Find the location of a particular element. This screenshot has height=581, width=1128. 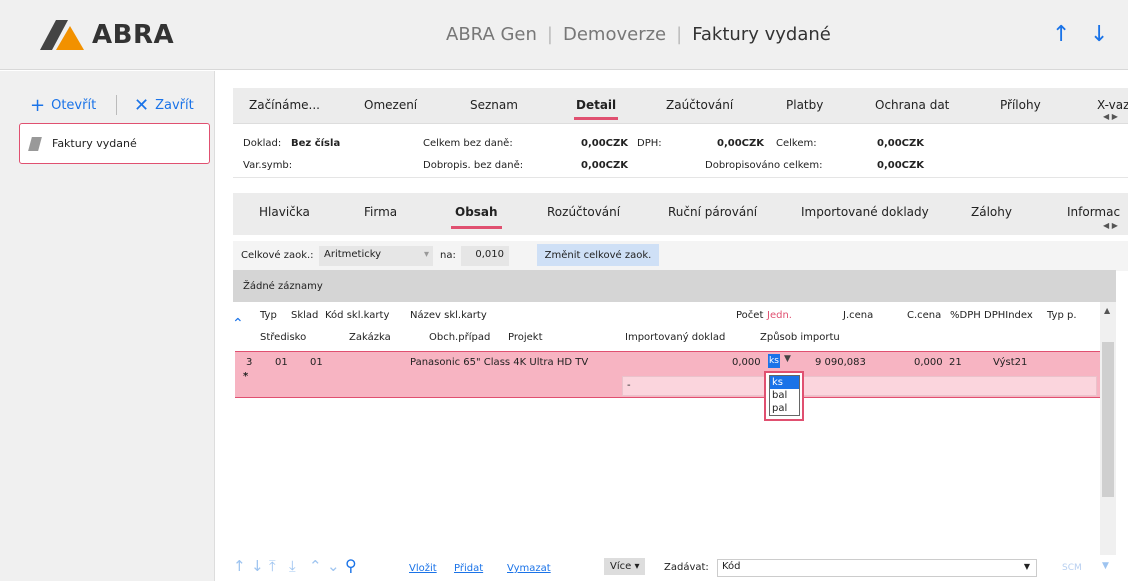

tab-hlavicka: Hlavička is located at coordinates (284, 212).